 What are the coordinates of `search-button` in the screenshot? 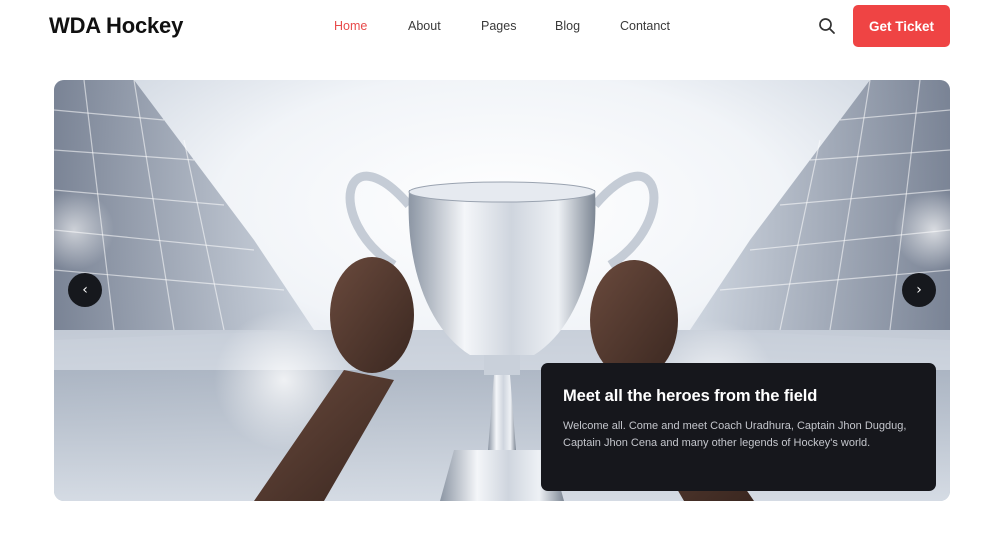 It's located at (827, 26).